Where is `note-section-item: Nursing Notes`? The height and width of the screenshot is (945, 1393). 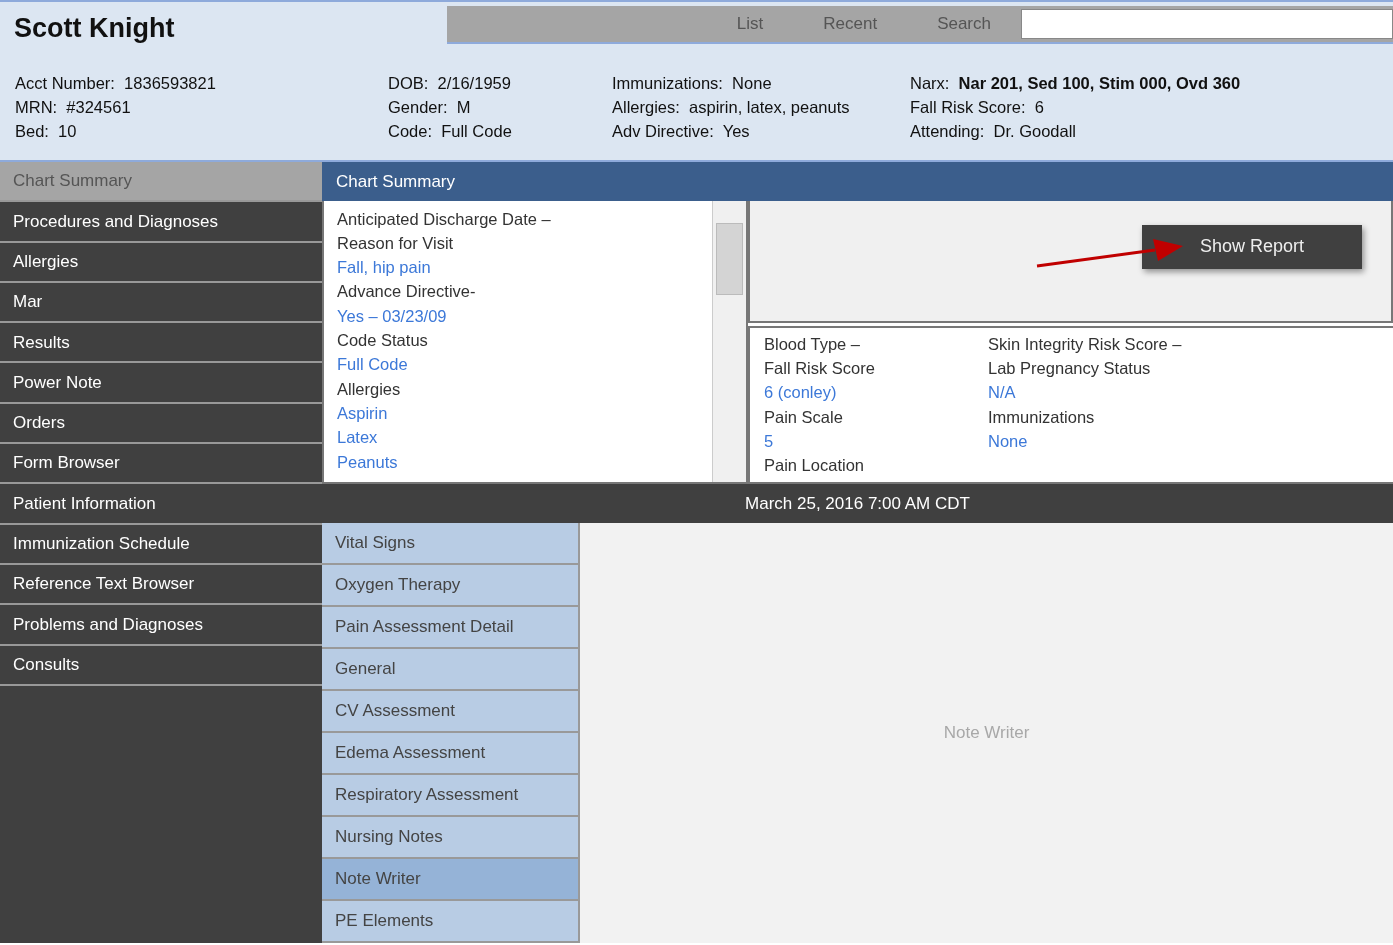 note-section-item: Nursing Notes is located at coordinates (451, 838).